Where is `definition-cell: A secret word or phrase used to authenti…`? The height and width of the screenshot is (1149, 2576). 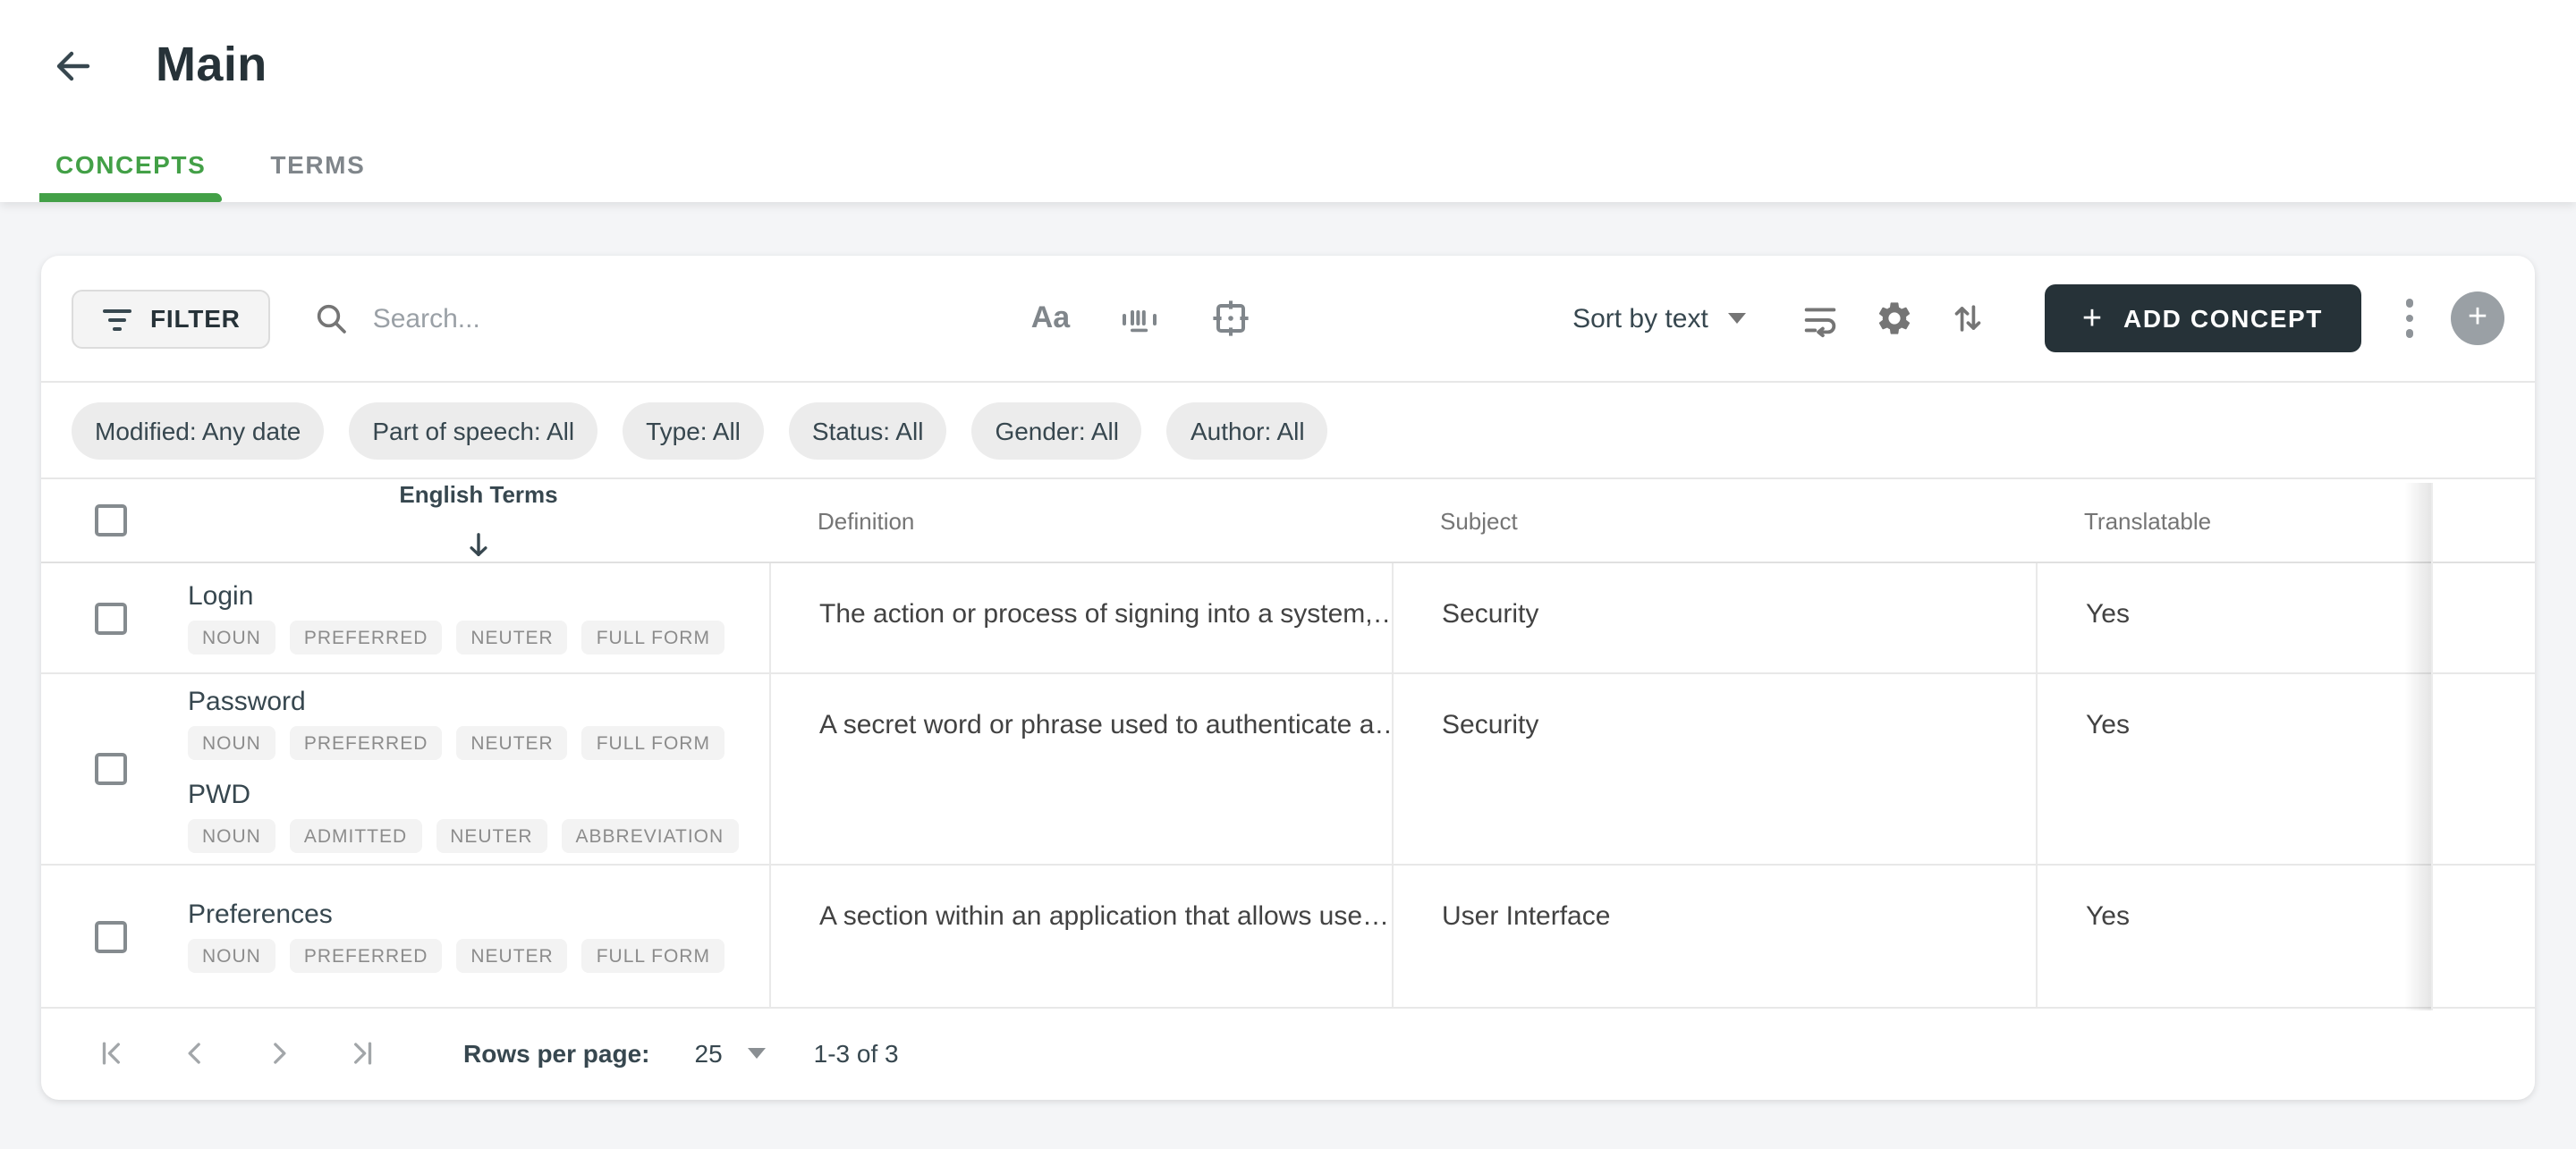 definition-cell: A secret word or phrase used to authenti… is located at coordinates (1080, 769).